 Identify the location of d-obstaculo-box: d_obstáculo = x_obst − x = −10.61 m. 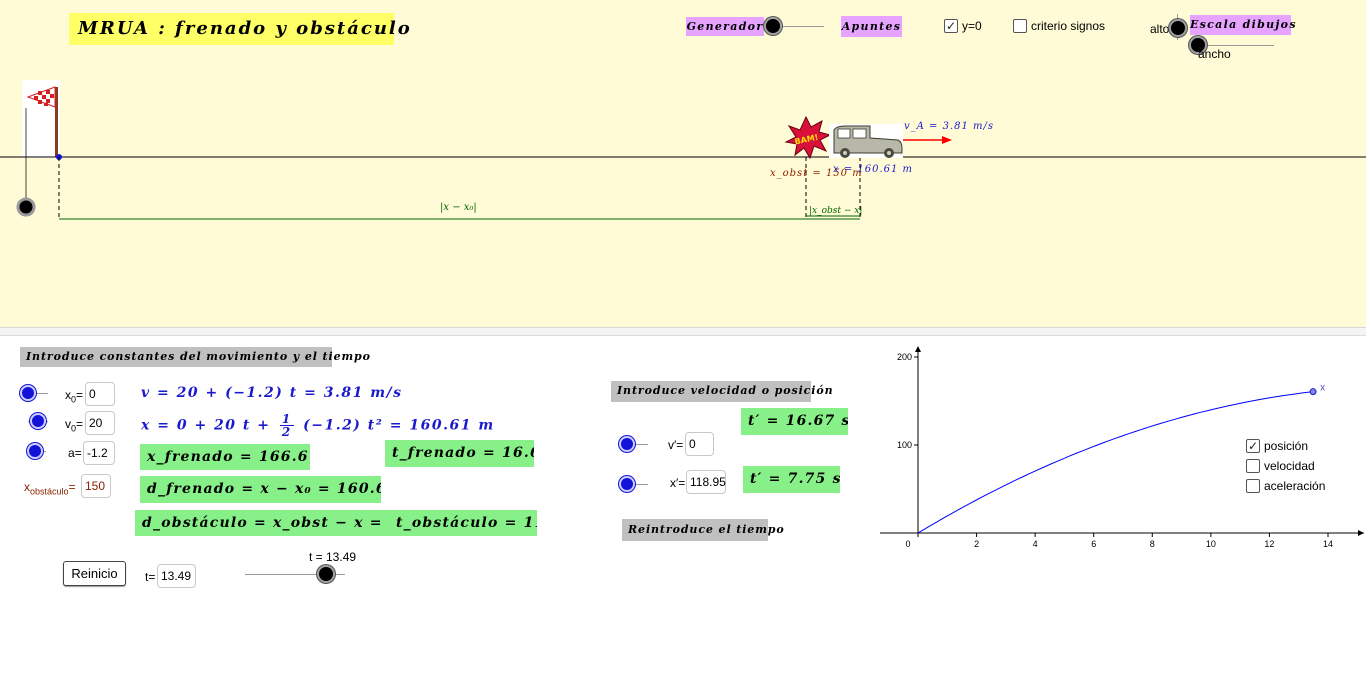
(264, 523).